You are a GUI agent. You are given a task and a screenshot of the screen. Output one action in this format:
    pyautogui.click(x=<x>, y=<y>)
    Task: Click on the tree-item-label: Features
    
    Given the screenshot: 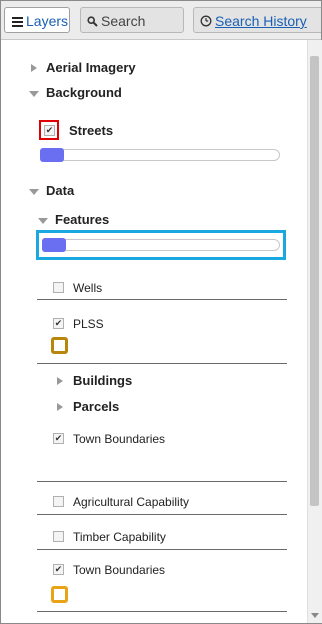 What is the action you would take?
    pyautogui.click(x=82, y=219)
    